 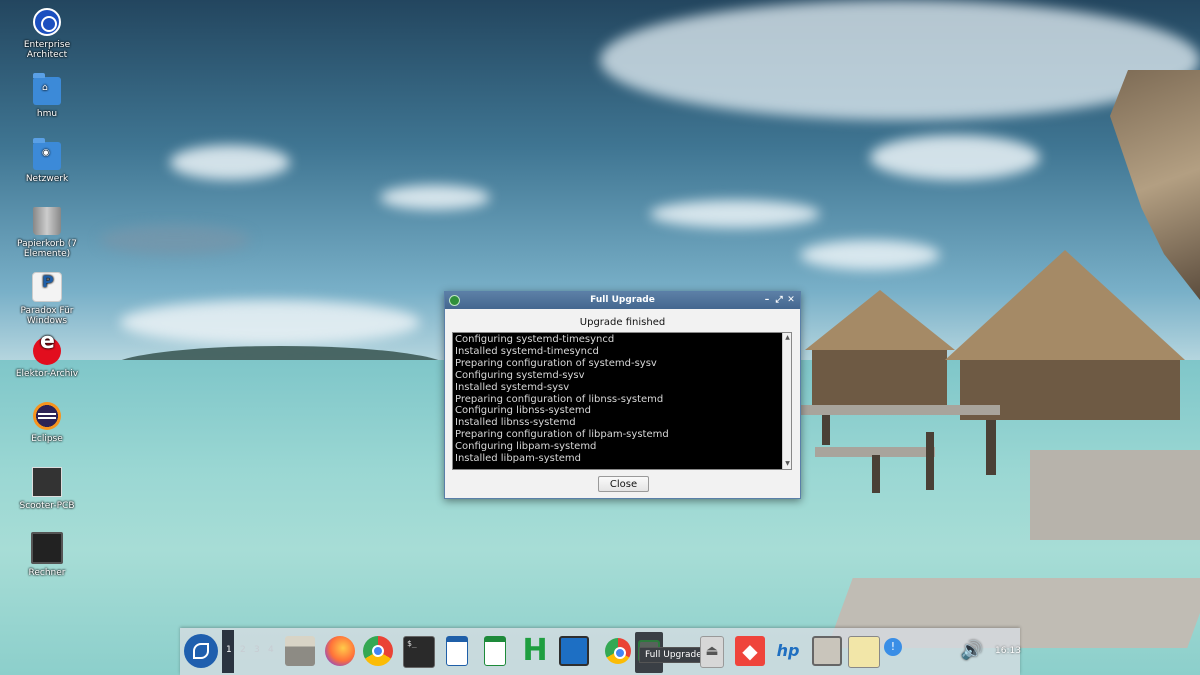 I want to click on paradox-icon, so click(x=47, y=287).